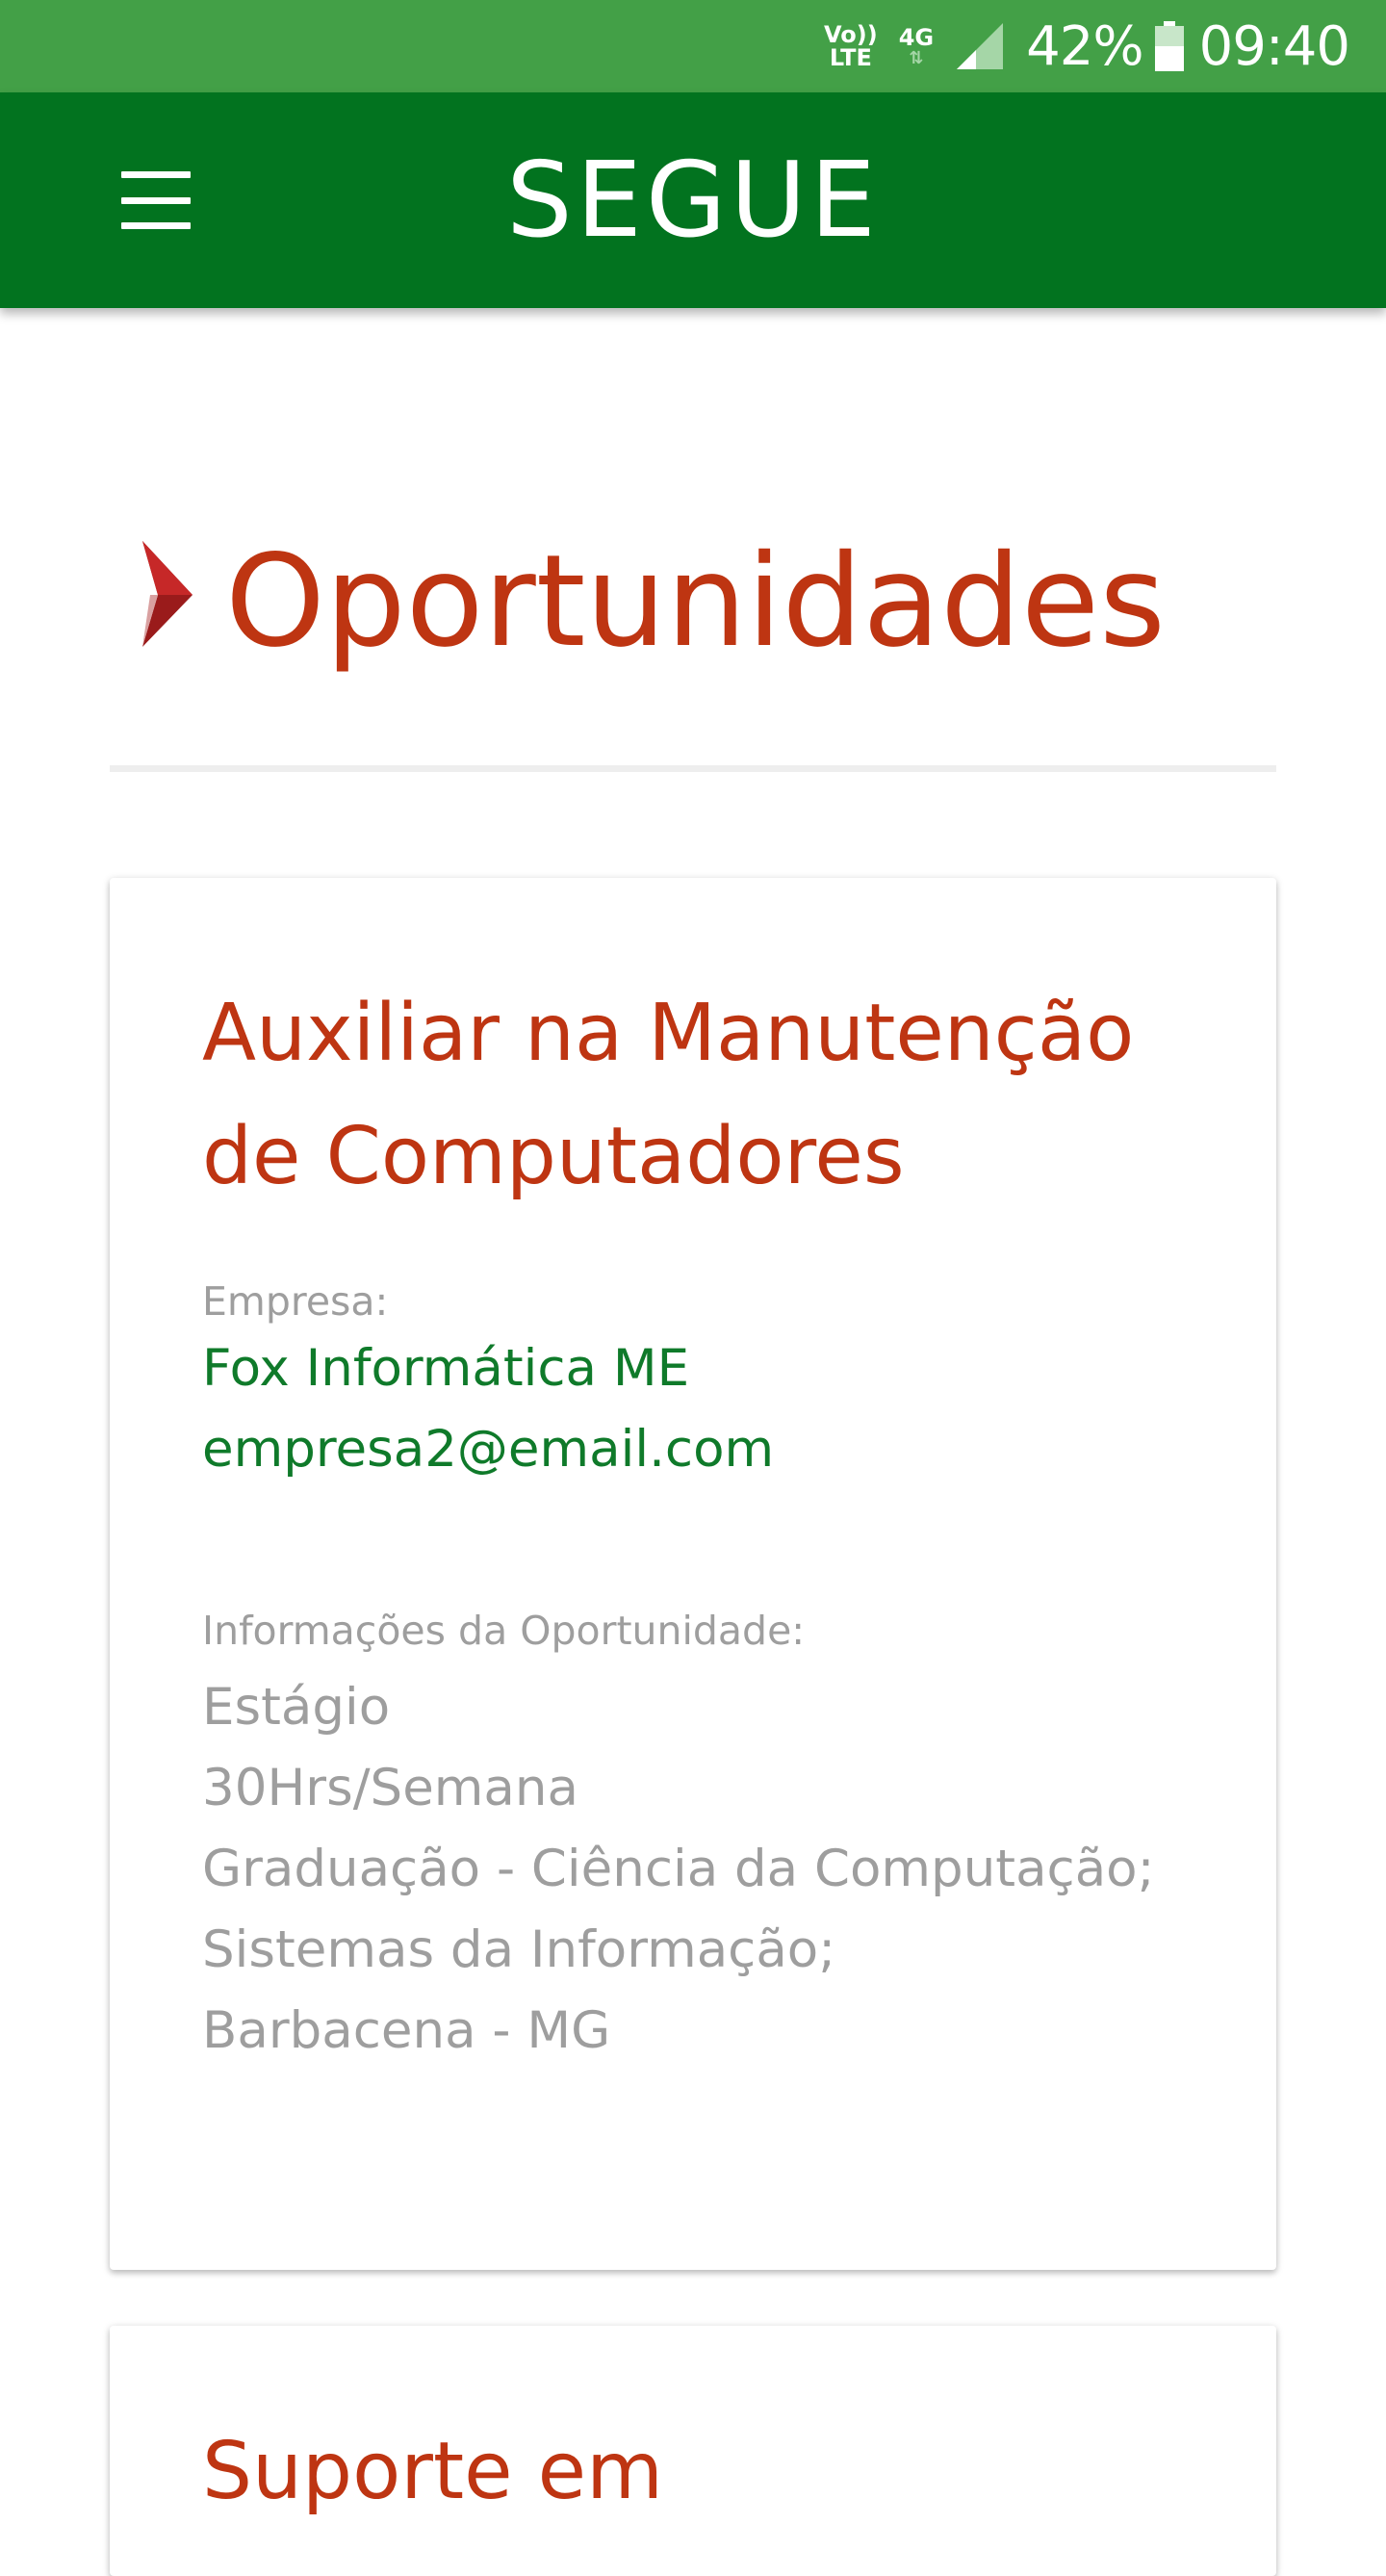  I want to click on app-title: SEGUE, so click(693, 201).